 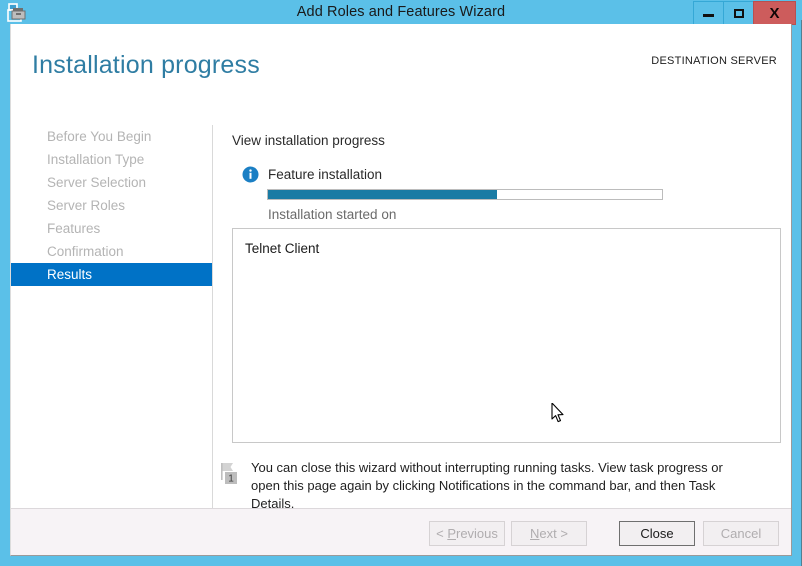 What do you see at coordinates (657, 533) in the screenshot?
I see `close-wizard-button: Close` at bounding box center [657, 533].